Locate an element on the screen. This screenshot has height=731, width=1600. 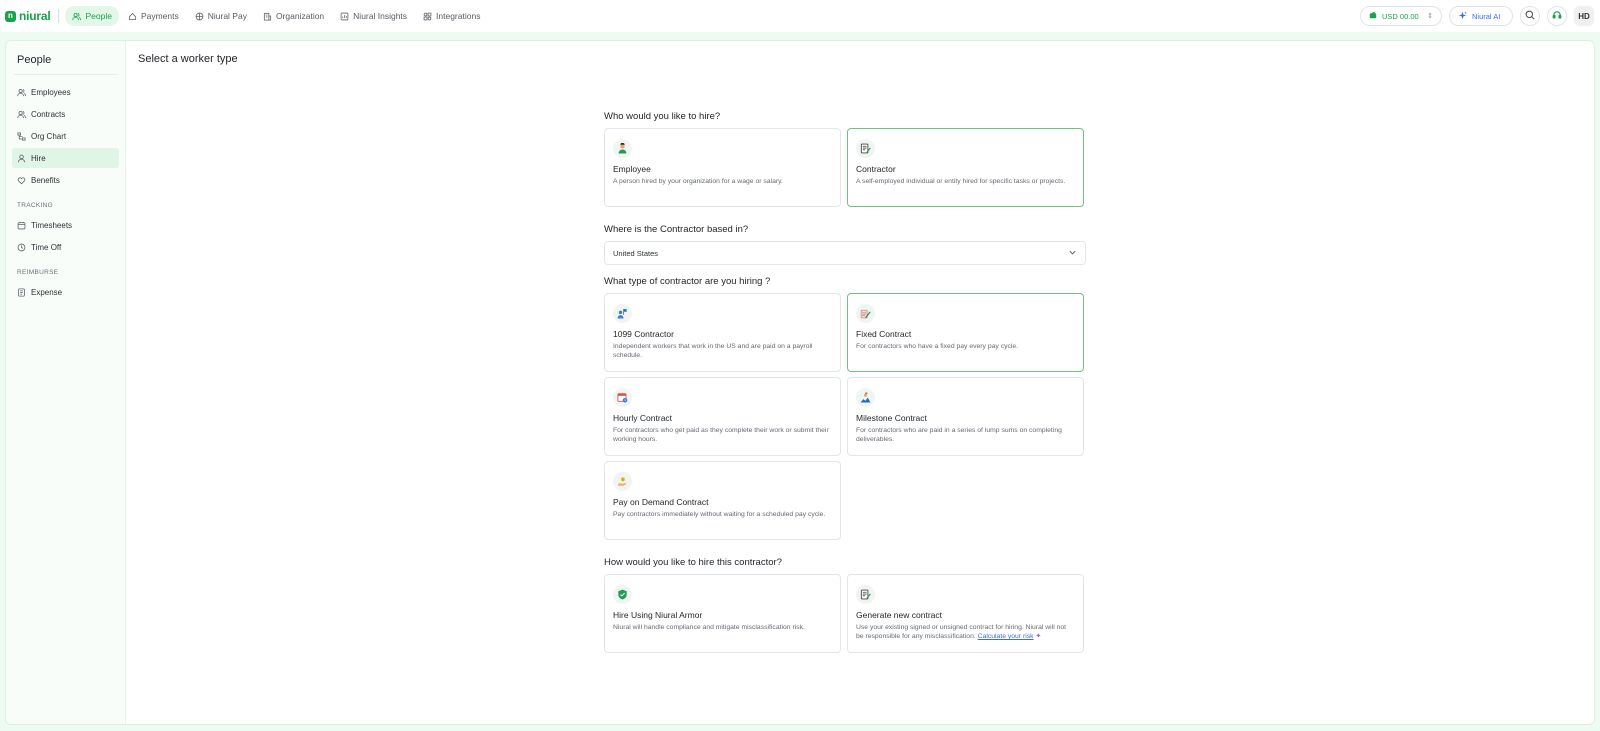
nav-niural-pay: Niural Pay is located at coordinates (221, 16).